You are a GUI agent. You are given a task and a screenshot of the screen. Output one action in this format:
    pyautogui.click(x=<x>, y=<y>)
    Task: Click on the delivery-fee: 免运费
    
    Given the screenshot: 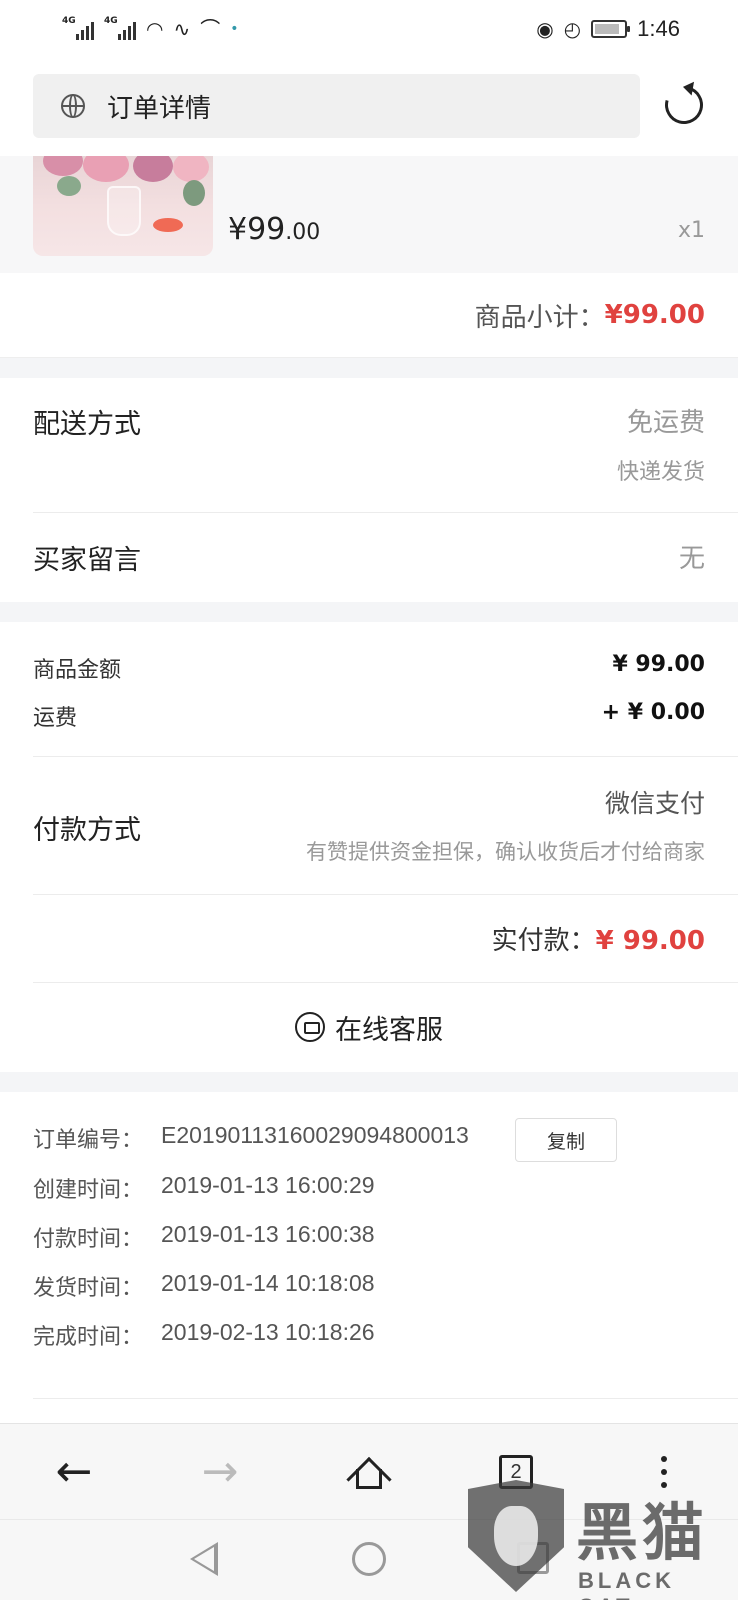 What is the action you would take?
    pyautogui.click(x=665, y=423)
    